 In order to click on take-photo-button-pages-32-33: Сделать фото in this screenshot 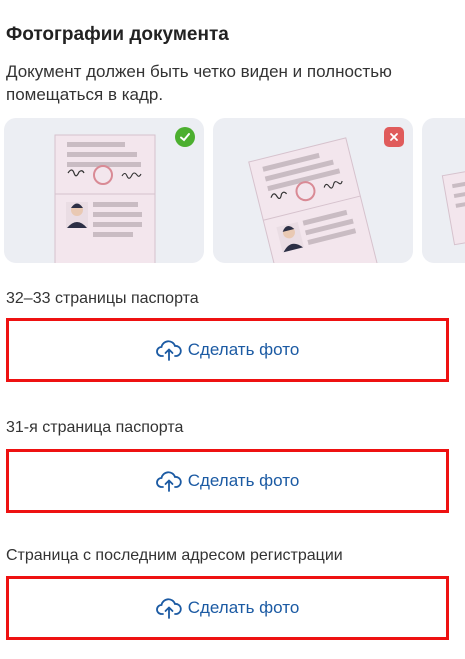, I will do `click(227, 350)`.